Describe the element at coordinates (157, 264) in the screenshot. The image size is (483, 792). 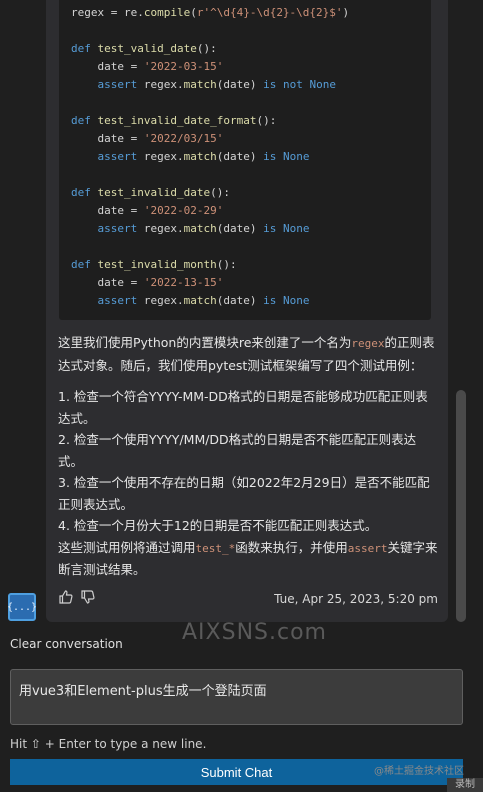
I see `code-token: test_invalid_month` at that location.